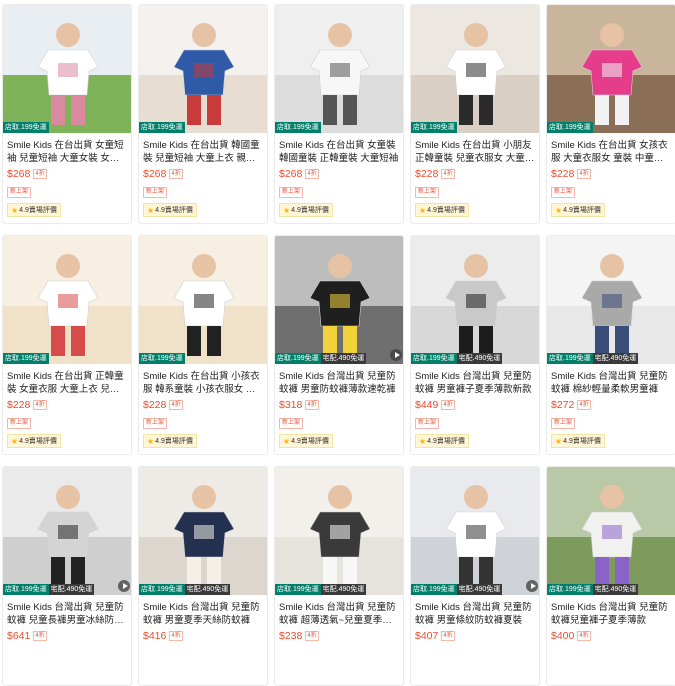 This screenshot has height=686, width=675. I want to click on price-row: $228 4折, so click(203, 405).